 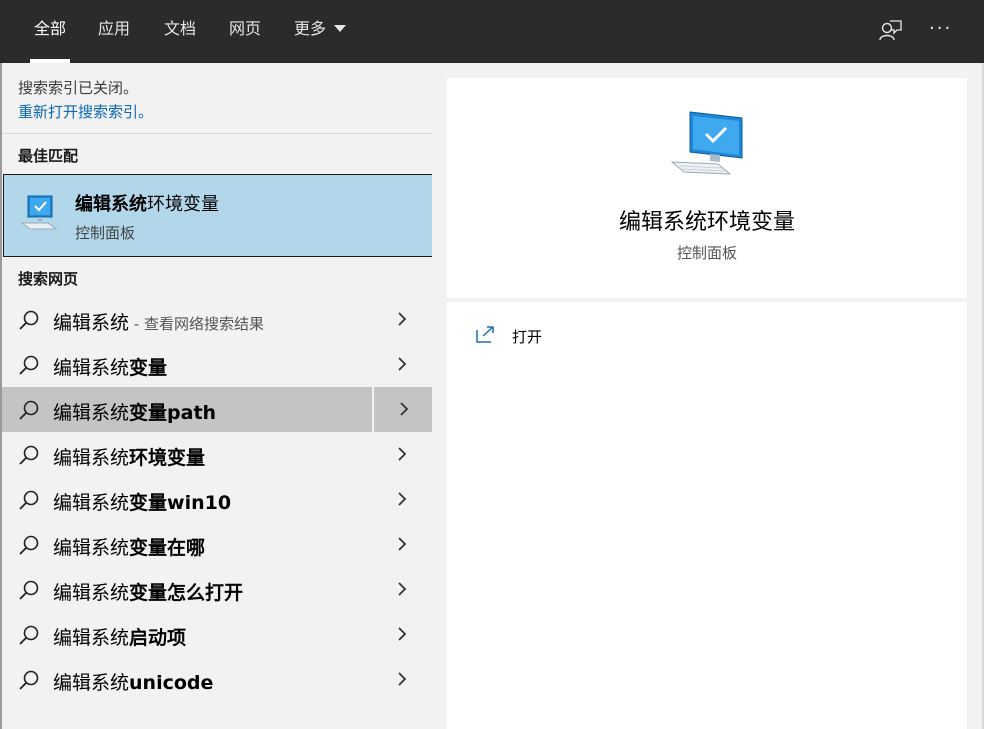 I want to click on suggestion-text: 编辑系统启动项, so click(x=119, y=636).